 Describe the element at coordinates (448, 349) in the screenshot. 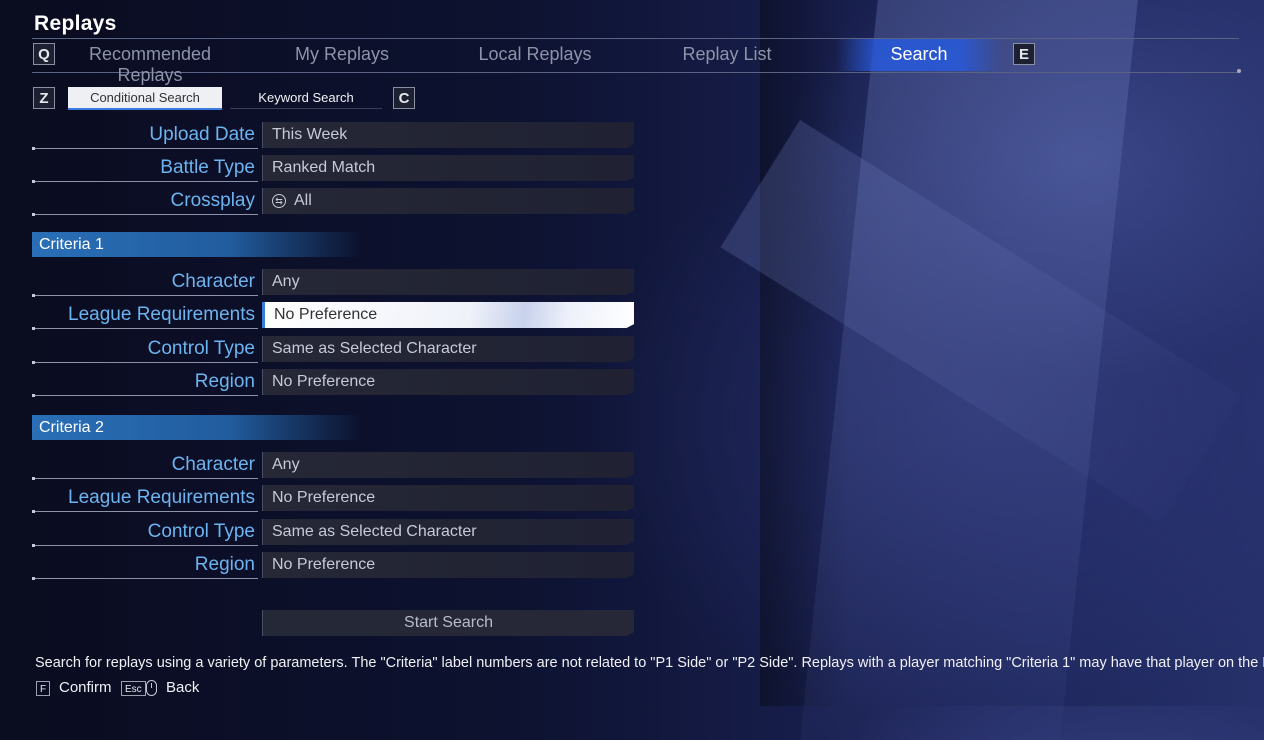

I see `criteria-1-control-field: Same as Selected Character` at that location.